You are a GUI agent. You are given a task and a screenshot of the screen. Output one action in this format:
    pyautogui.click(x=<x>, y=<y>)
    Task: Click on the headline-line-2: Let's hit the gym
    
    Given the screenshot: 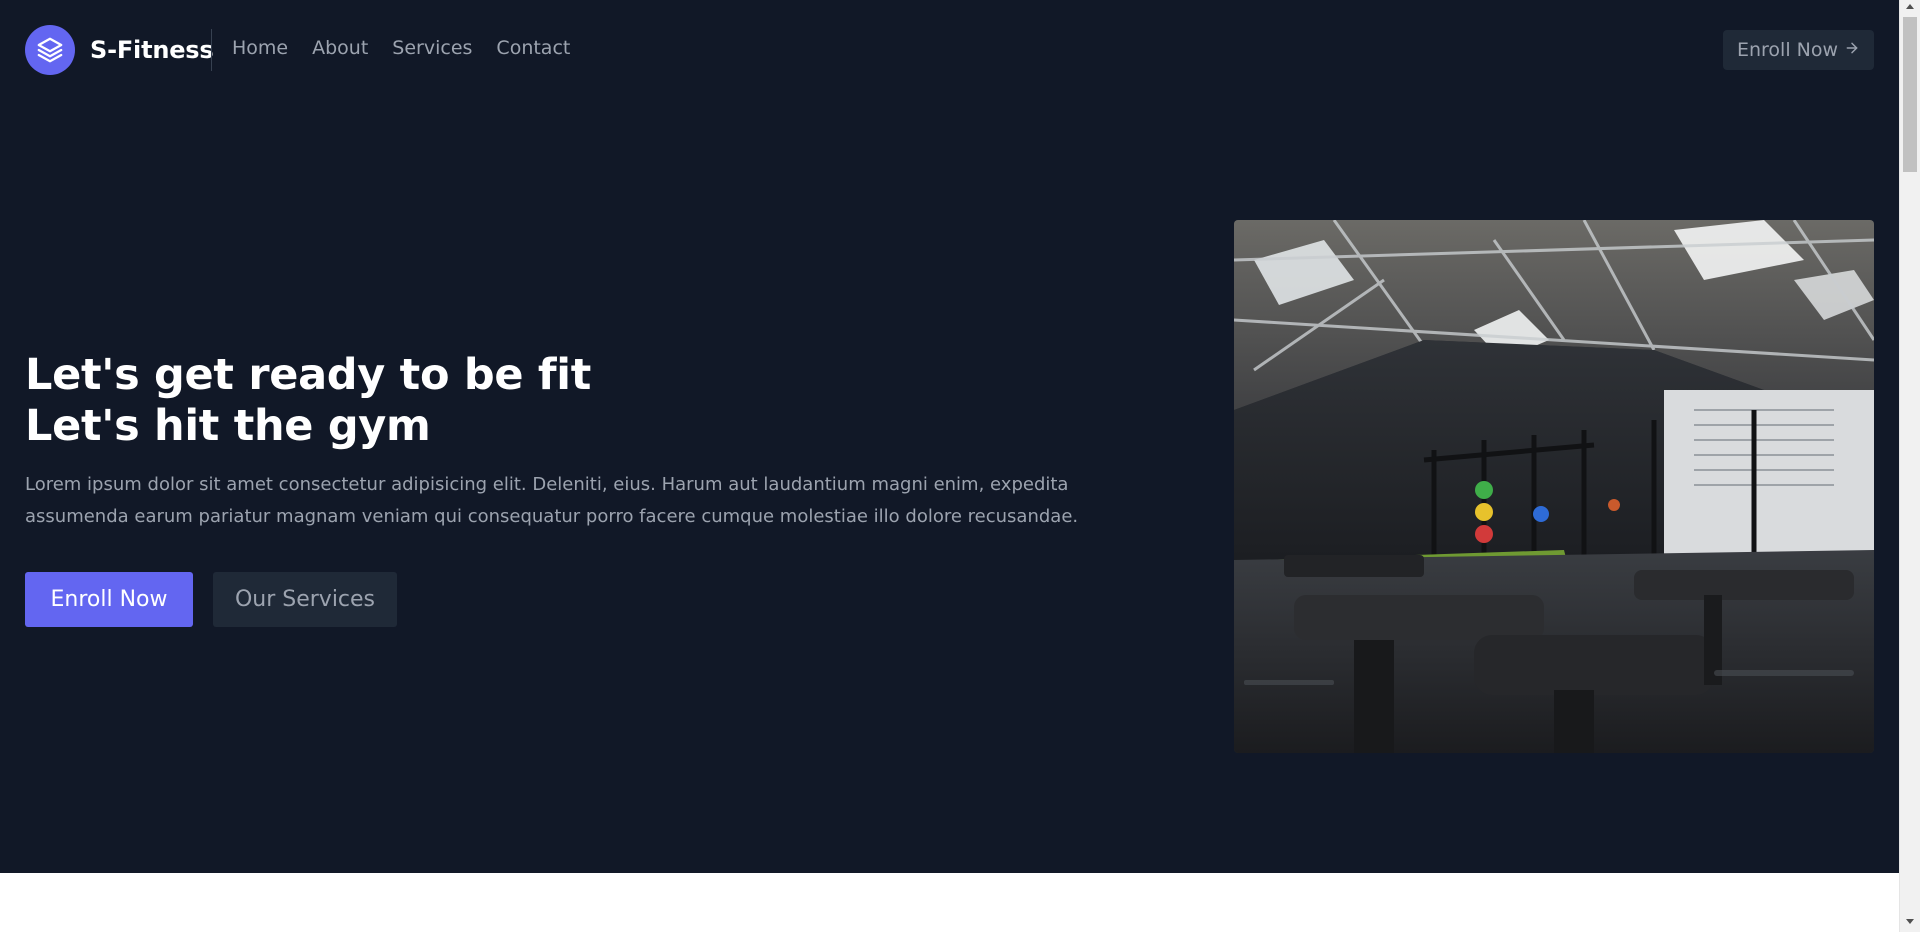 What is the action you would take?
    pyautogui.click(x=228, y=426)
    